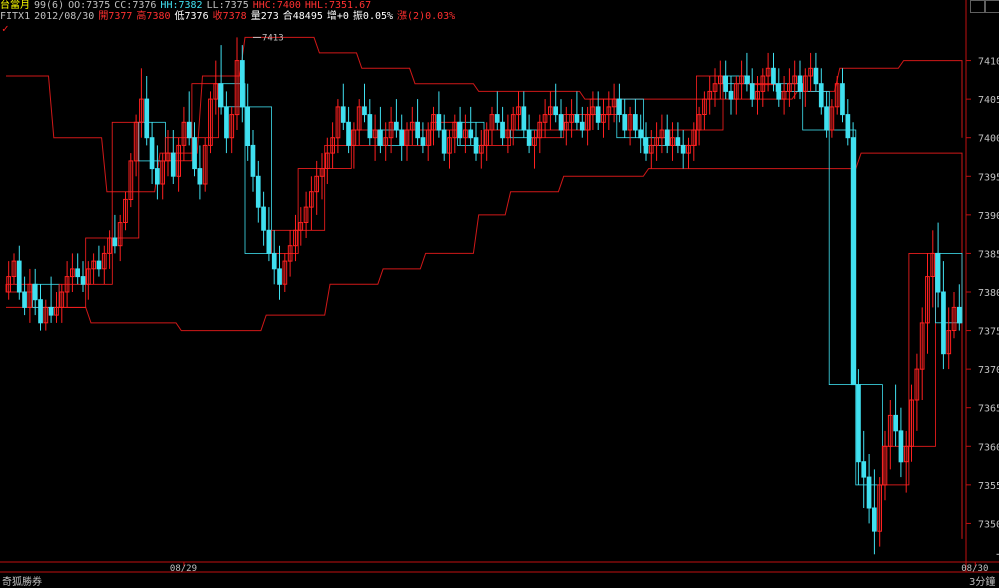  Describe the element at coordinates (988, 254) in the screenshot. I see `price-tick-label: 7385` at that location.